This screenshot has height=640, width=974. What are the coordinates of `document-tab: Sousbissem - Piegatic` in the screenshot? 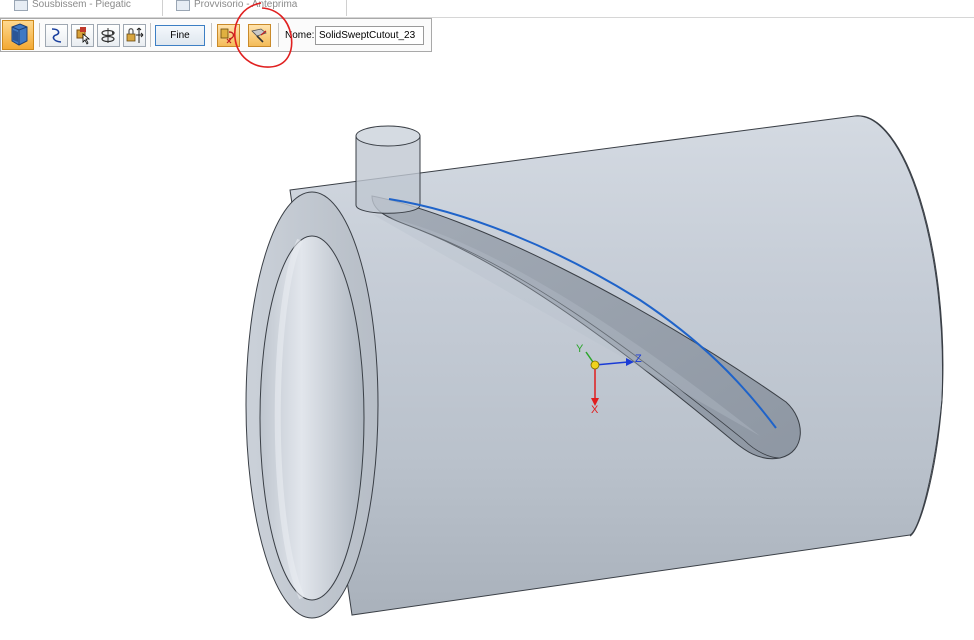 It's located at (84, 8).